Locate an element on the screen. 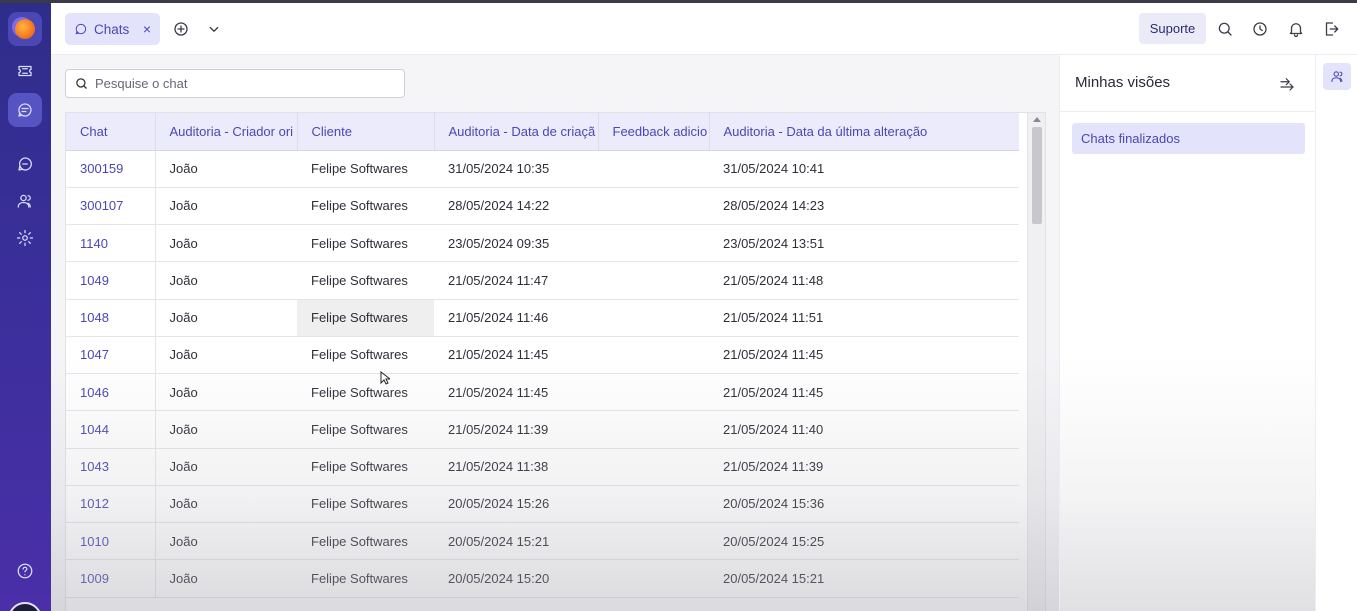  cell-chat-id: 1140 is located at coordinates (111, 243).